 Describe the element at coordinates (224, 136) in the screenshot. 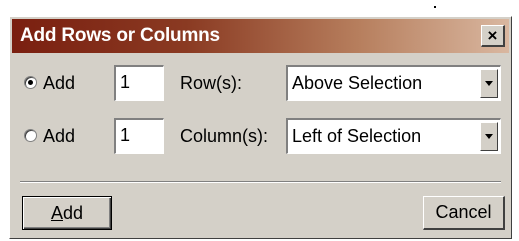

I see `columns-unit-label: Column(s):` at that location.